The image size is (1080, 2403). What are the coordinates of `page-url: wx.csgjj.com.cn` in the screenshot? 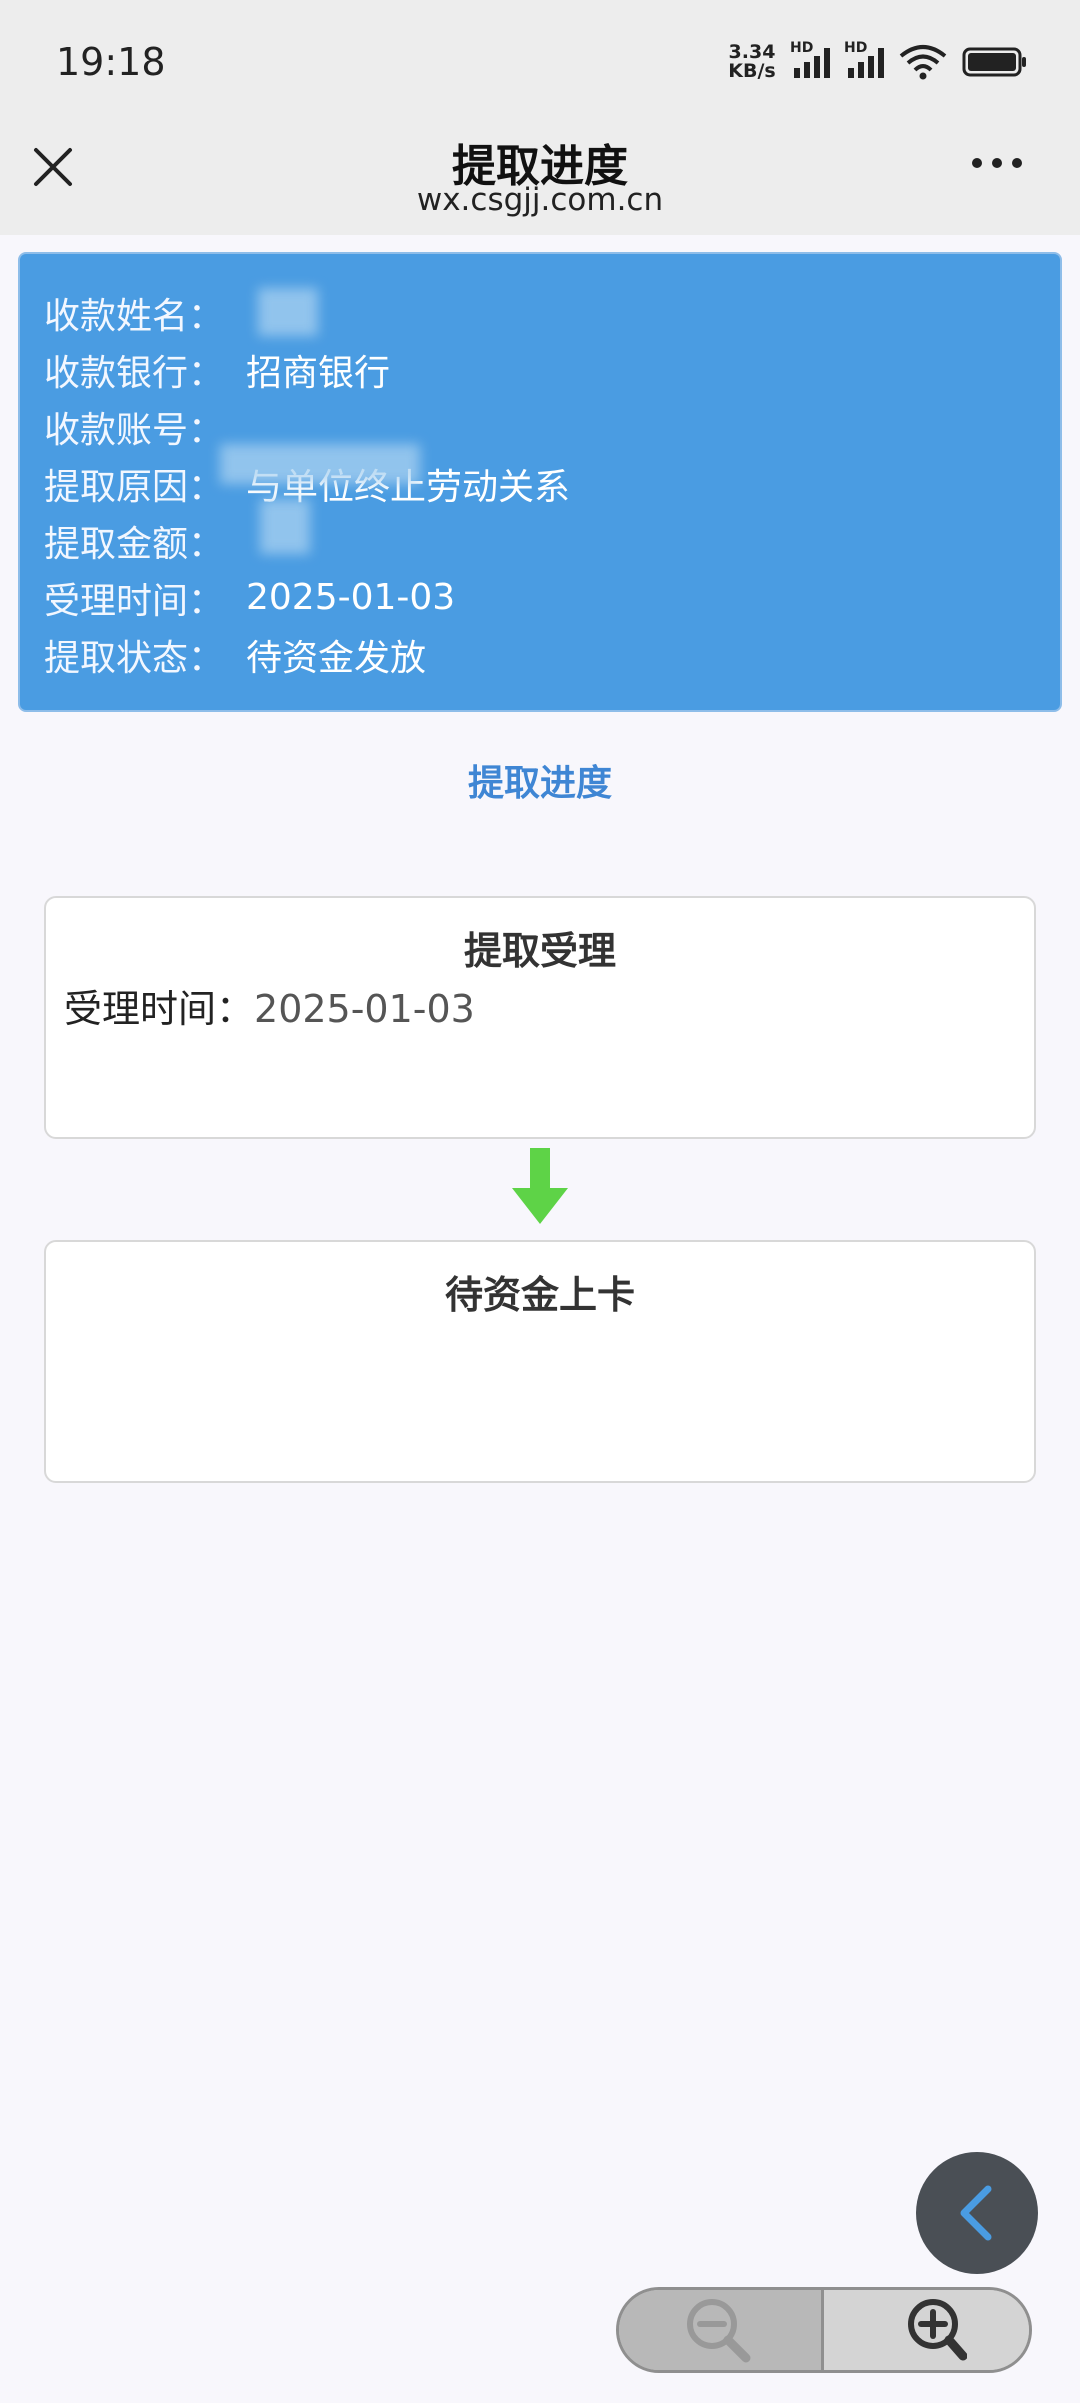 It's located at (540, 200).